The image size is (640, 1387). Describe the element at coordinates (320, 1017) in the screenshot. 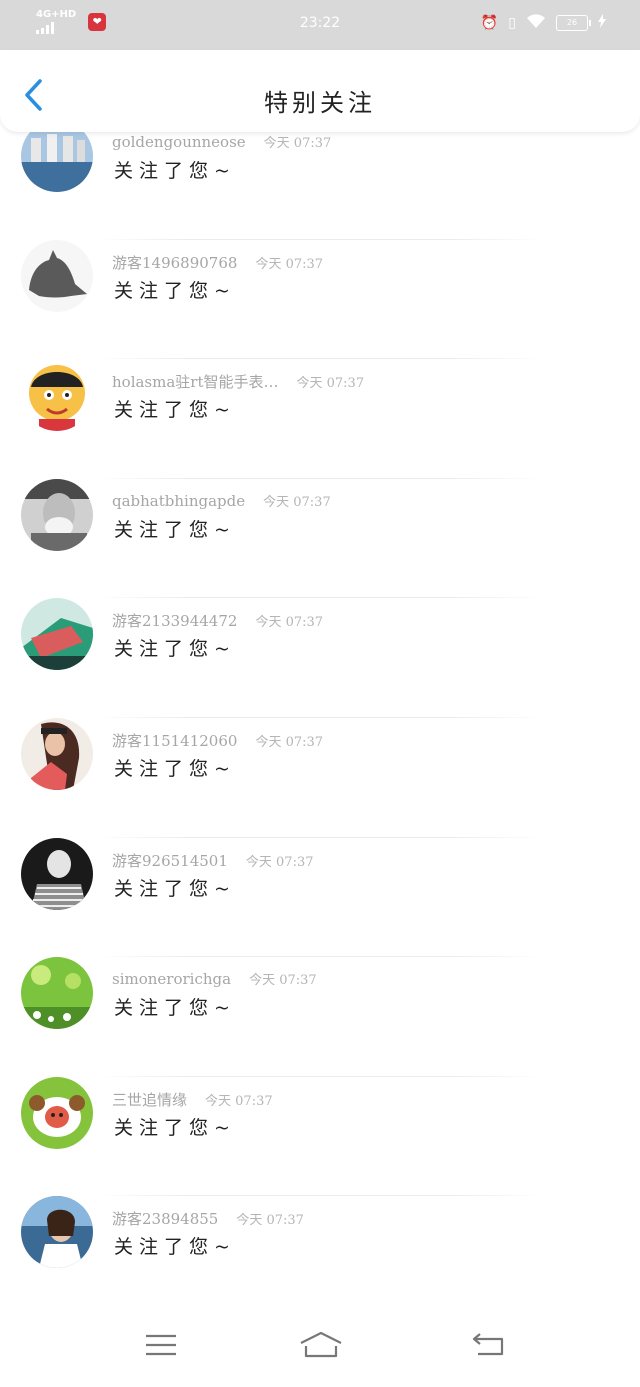

I see `list-item: simonerorichga 今天 07:37 关注了您~` at that location.